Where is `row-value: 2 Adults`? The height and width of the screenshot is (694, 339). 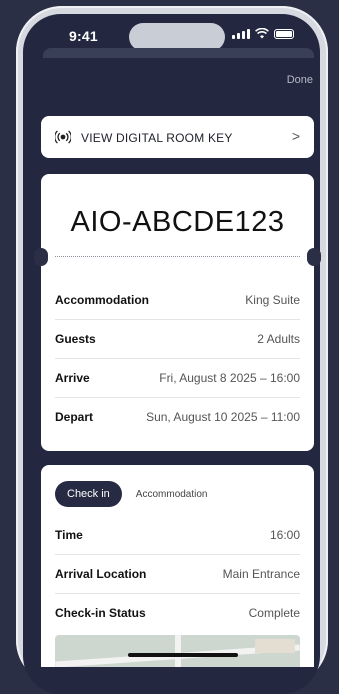
row-value: 2 Adults is located at coordinates (278, 339).